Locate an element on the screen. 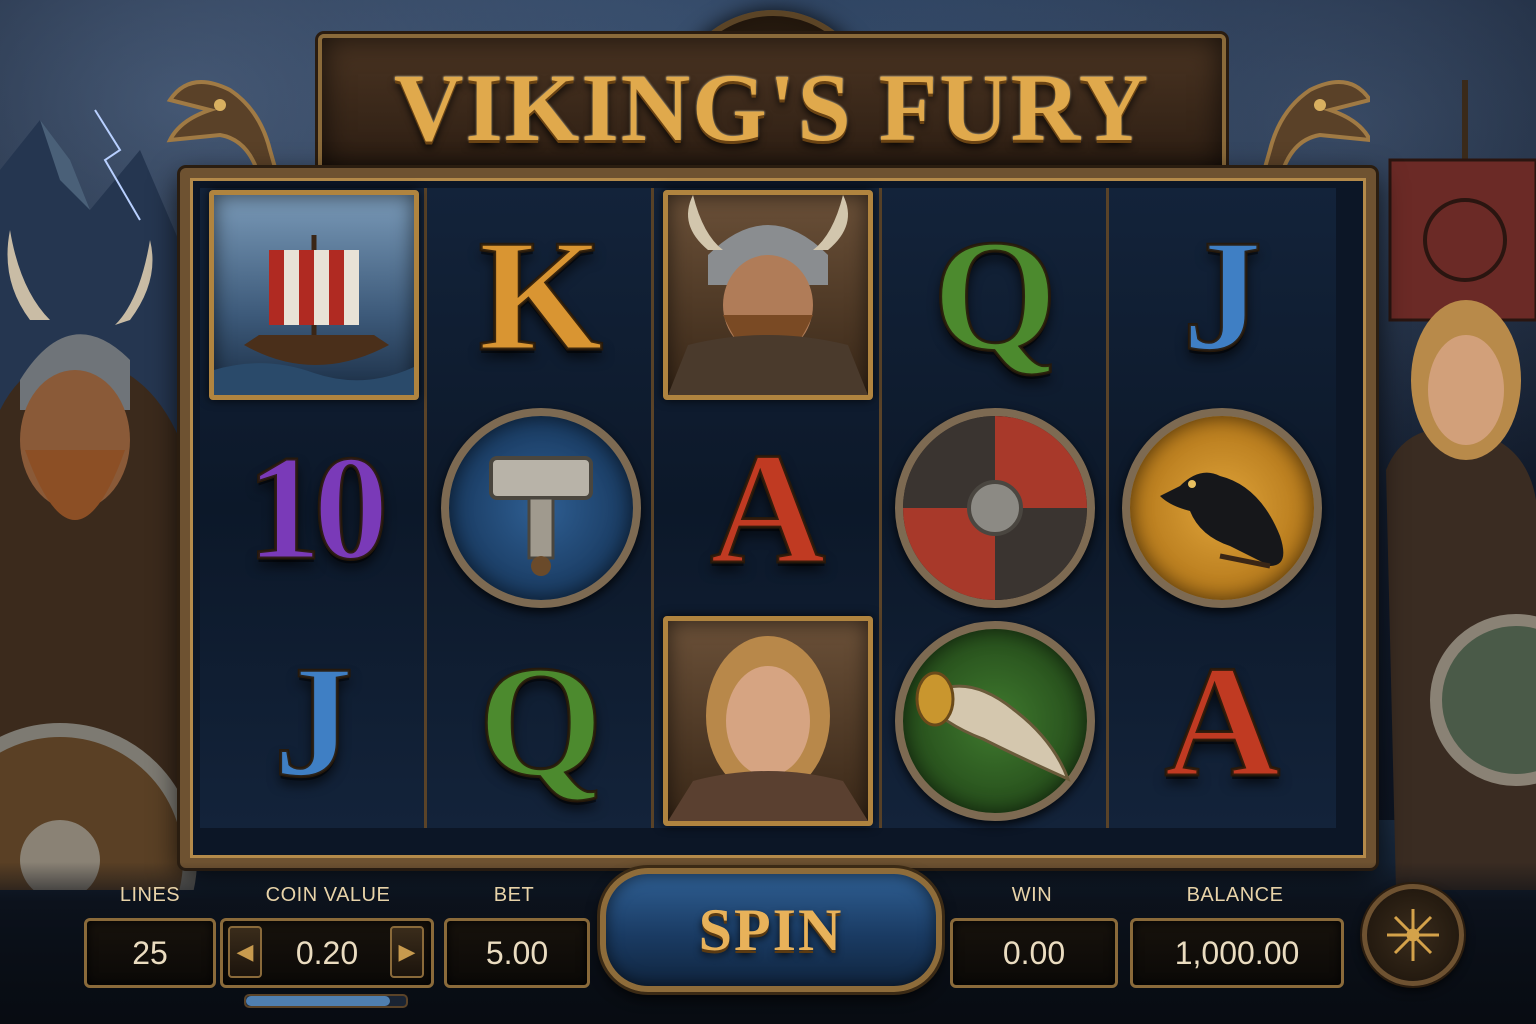 This screenshot has width=1536, height=1024. symbol-hammer is located at coordinates (540, 507).